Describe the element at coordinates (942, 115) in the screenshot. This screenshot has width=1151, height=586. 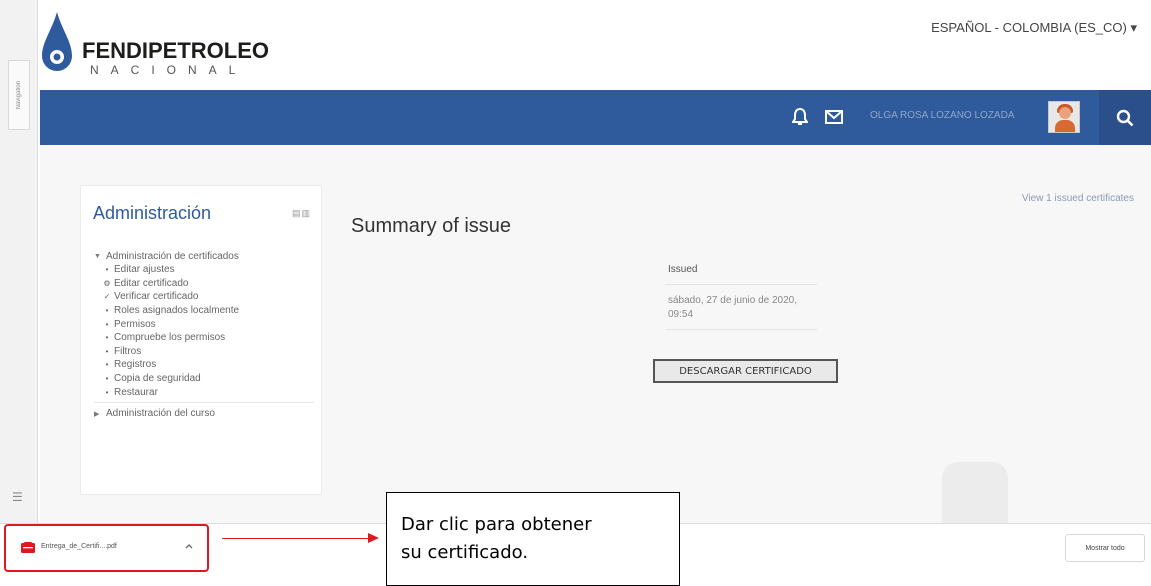
I see `user-name: OLGA ROSA LOZANO LOZADA` at that location.